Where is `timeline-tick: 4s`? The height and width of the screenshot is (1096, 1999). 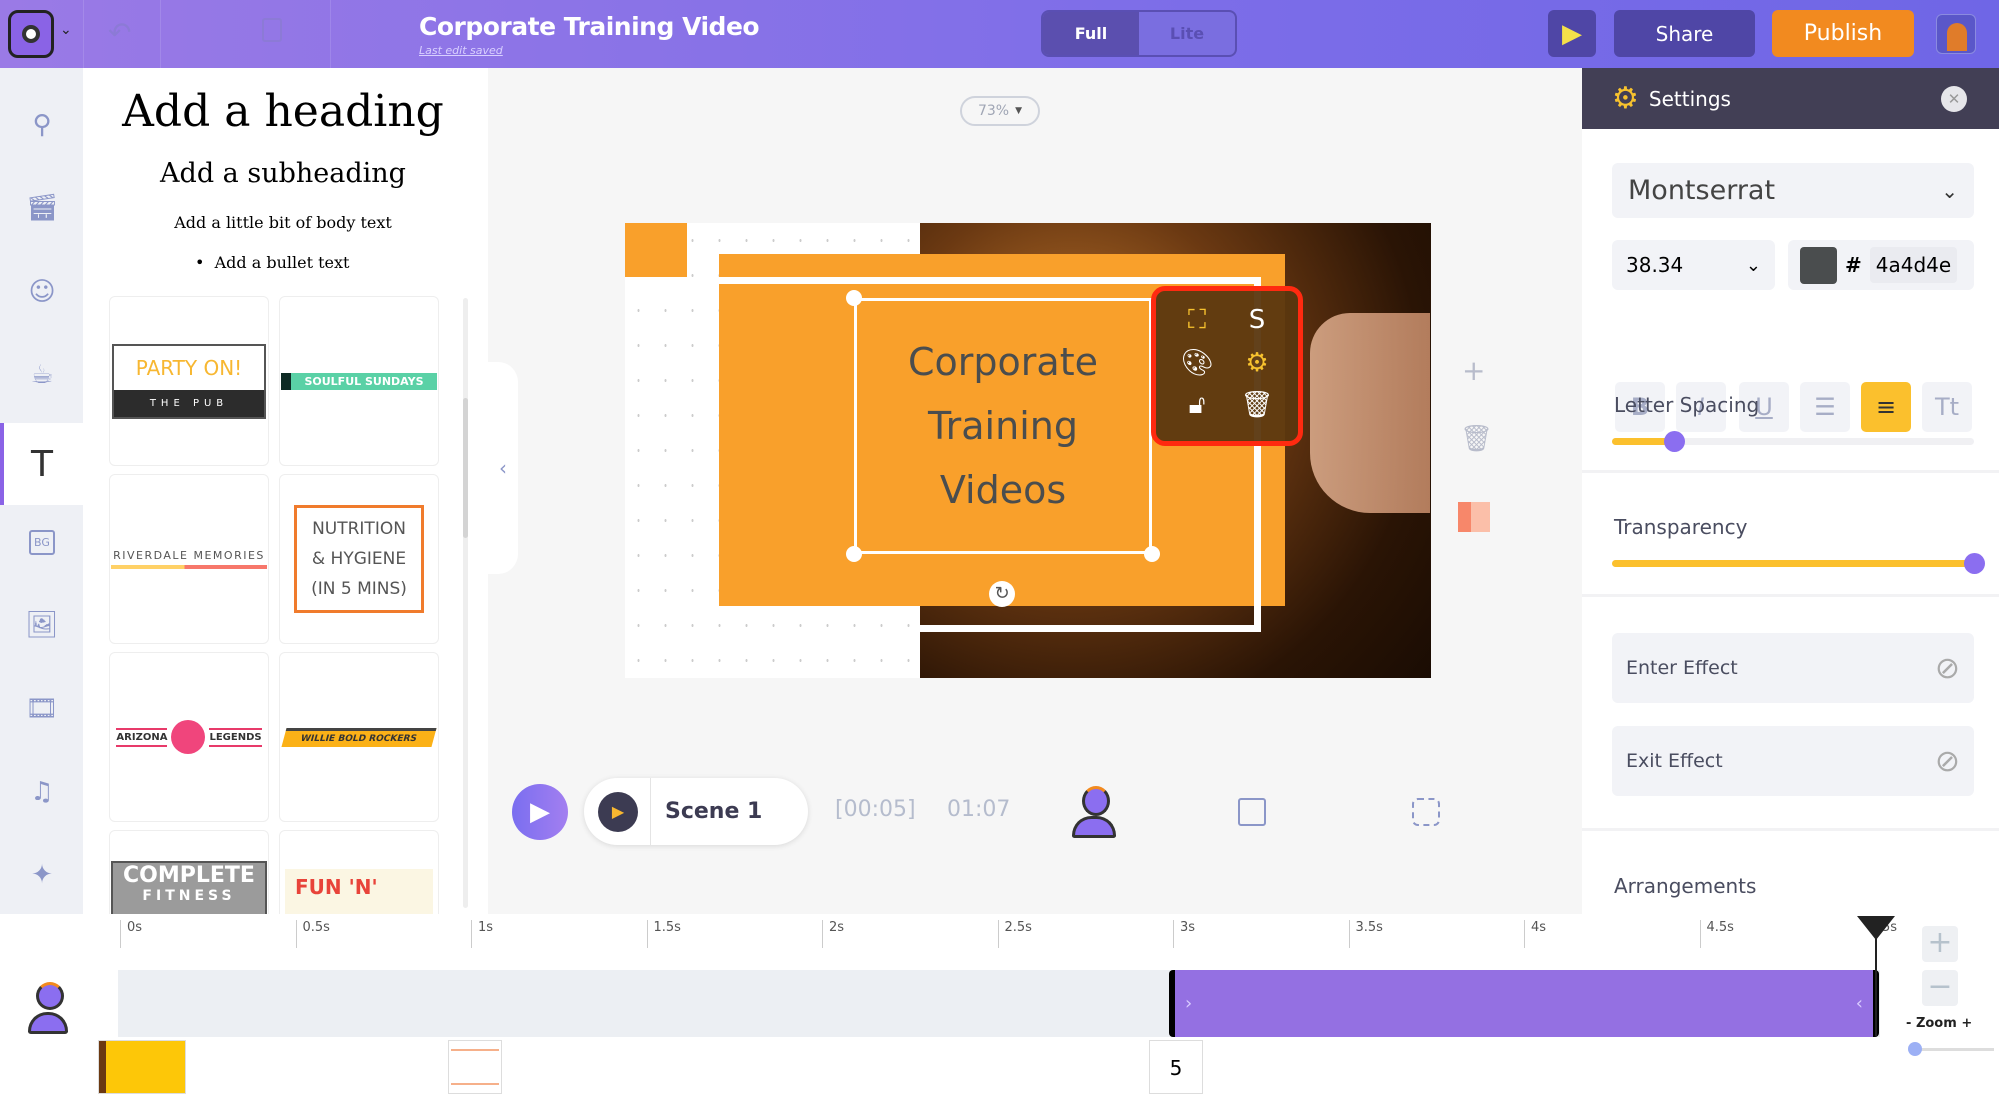
timeline-tick: 4s is located at coordinates (1535, 934).